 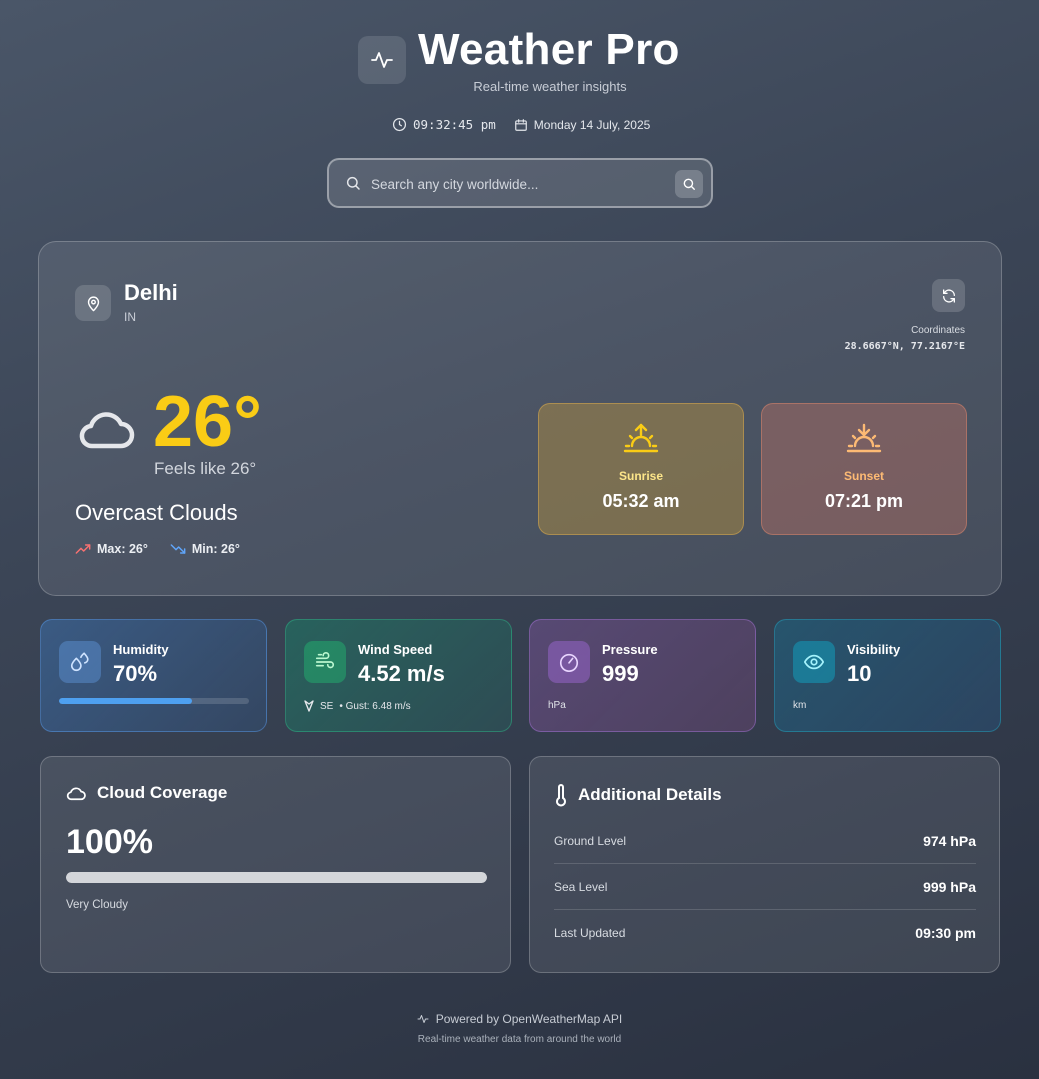 What do you see at coordinates (765, 841) in the screenshot?
I see `detail-row-ground-level: Ground Level 974 hPa` at bounding box center [765, 841].